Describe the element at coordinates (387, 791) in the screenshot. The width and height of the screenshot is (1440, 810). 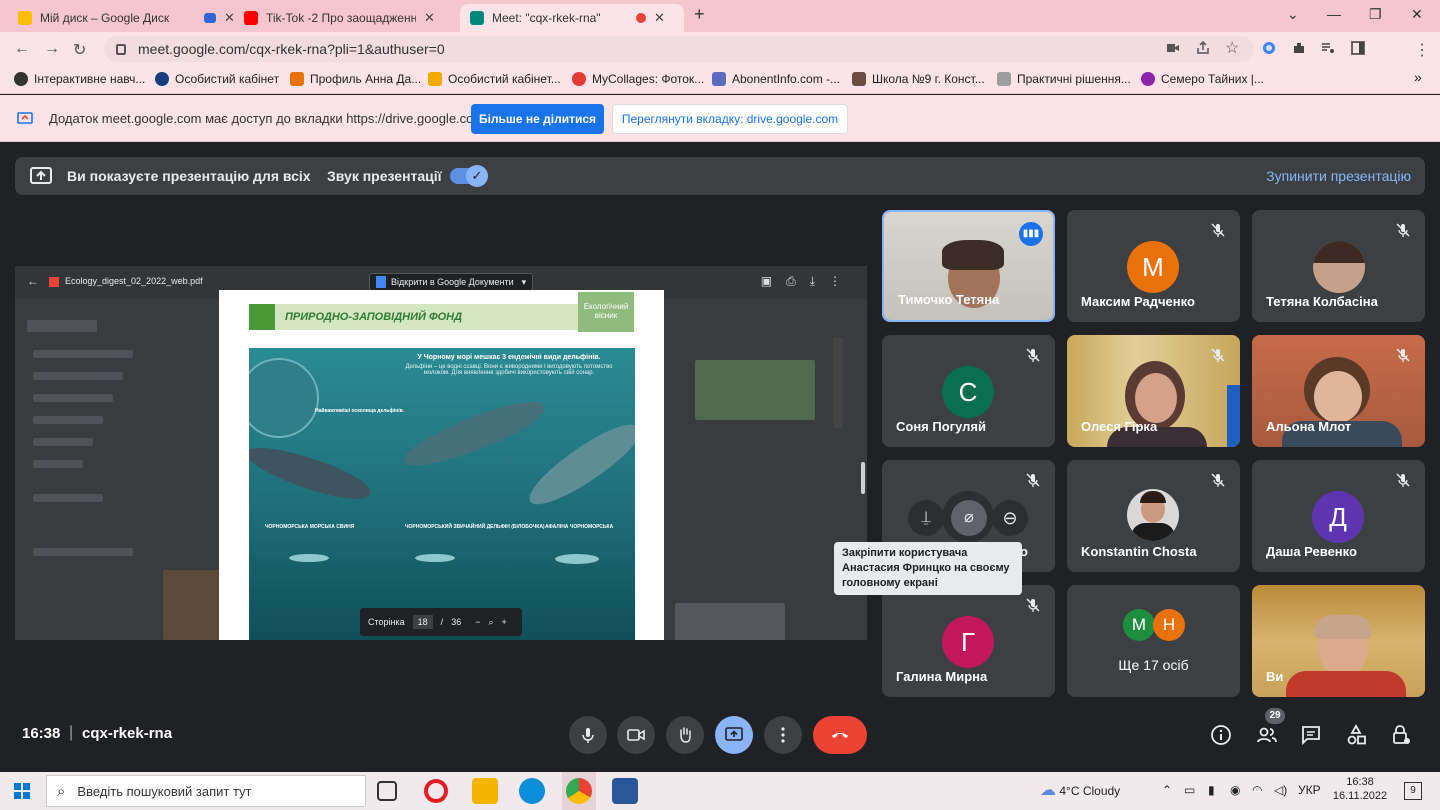
I see `task-view-icon` at that location.